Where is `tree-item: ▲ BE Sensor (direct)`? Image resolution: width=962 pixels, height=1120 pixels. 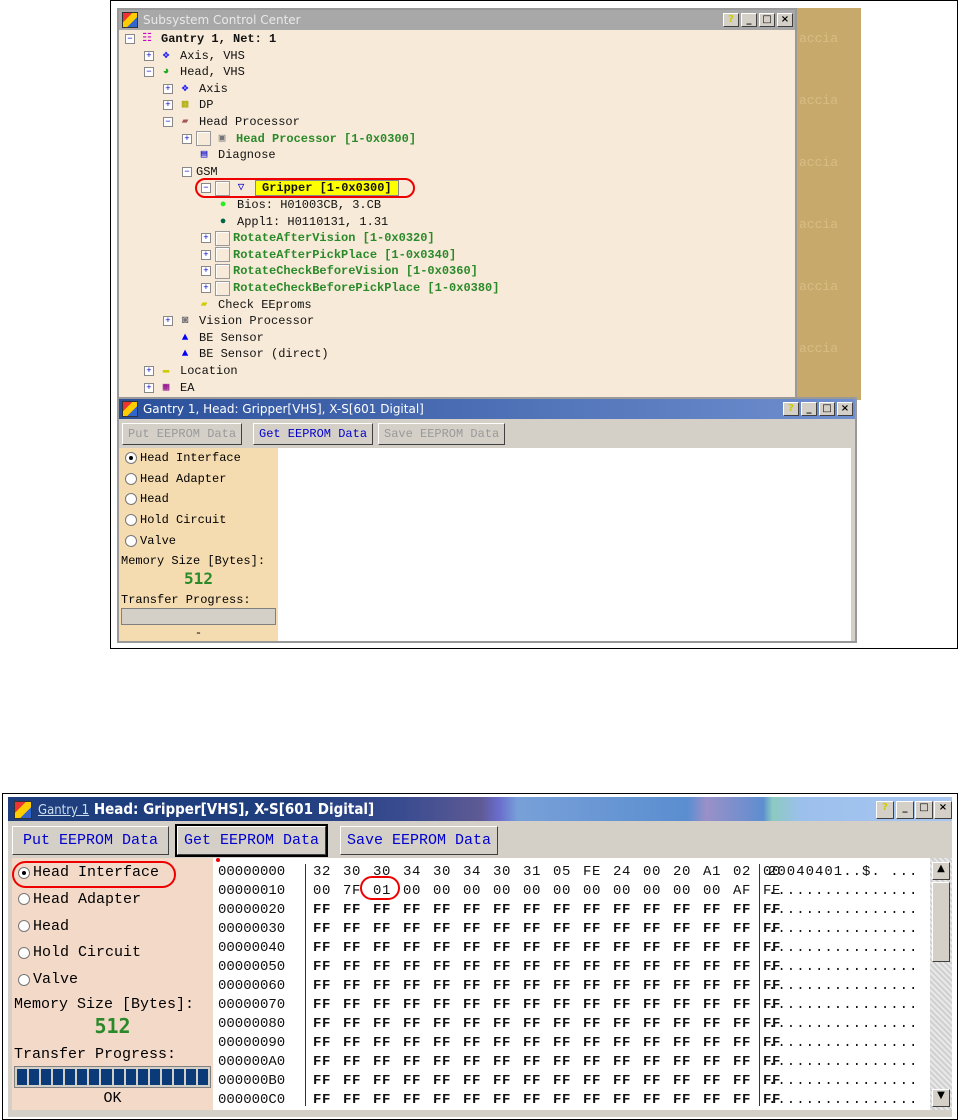 tree-item: ▲ BE Sensor (direct) is located at coordinates (246, 354).